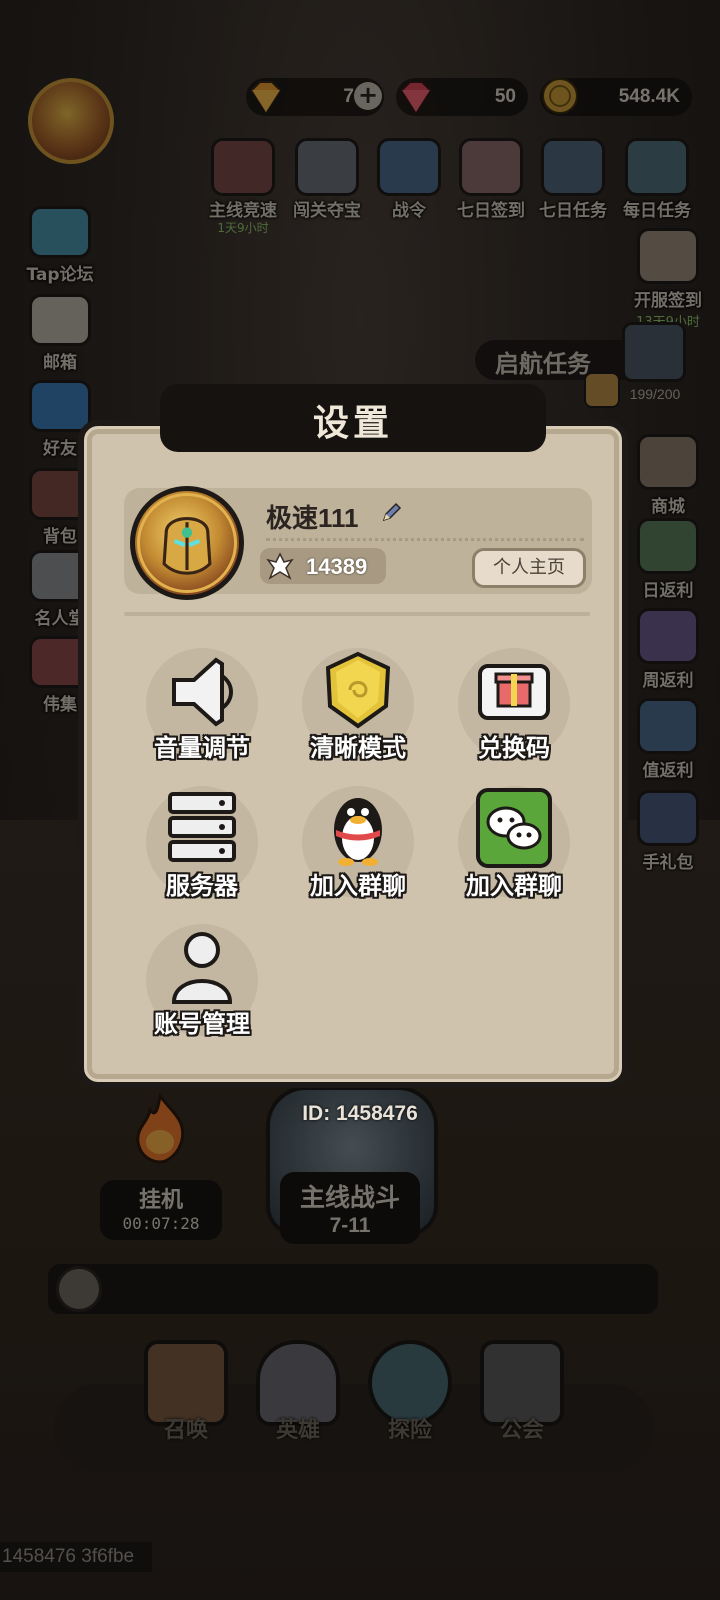 The image size is (720, 1600). Describe the element at coordinates (514, 828) in the screenshot. I see `wechat-icon` at that location.